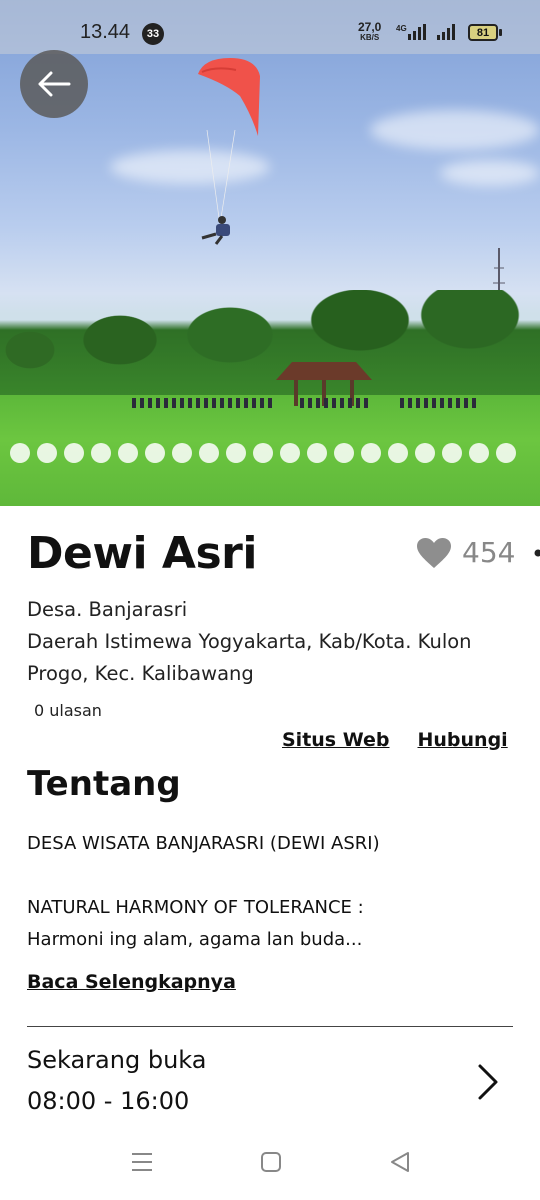 The width and height of the screenshot is (540, 1200). Describe the element at coordinates (270, 350) in the screenshot. I see `tree-line` at that location.